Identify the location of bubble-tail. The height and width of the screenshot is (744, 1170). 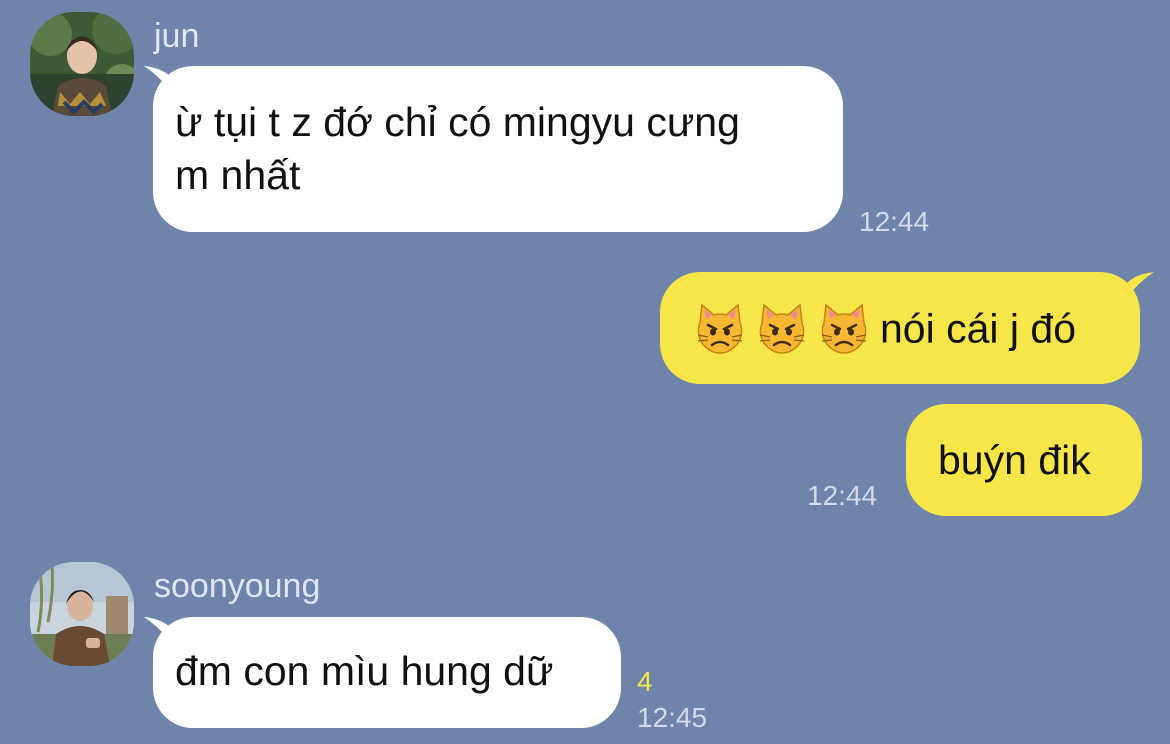
(1139, 287).